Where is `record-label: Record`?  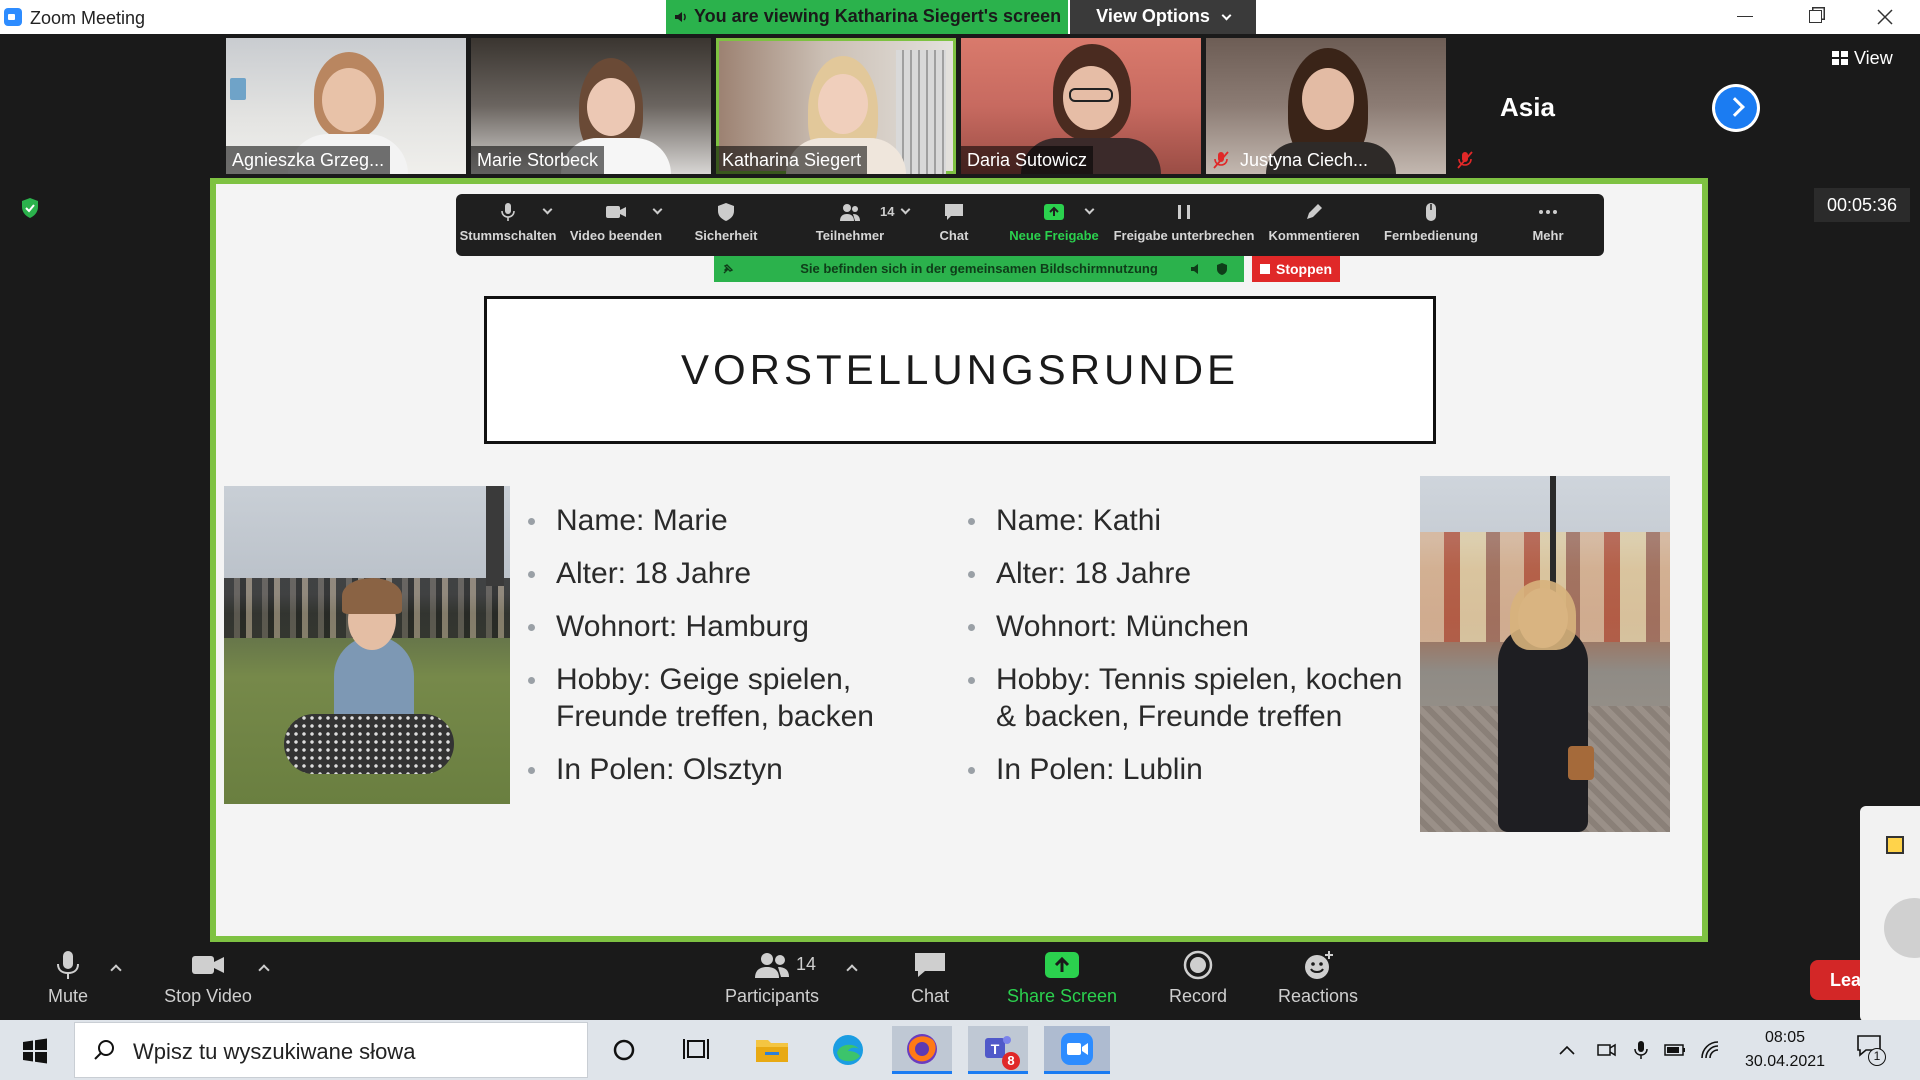 record-label: Record is located at coordinates (1198, 996).